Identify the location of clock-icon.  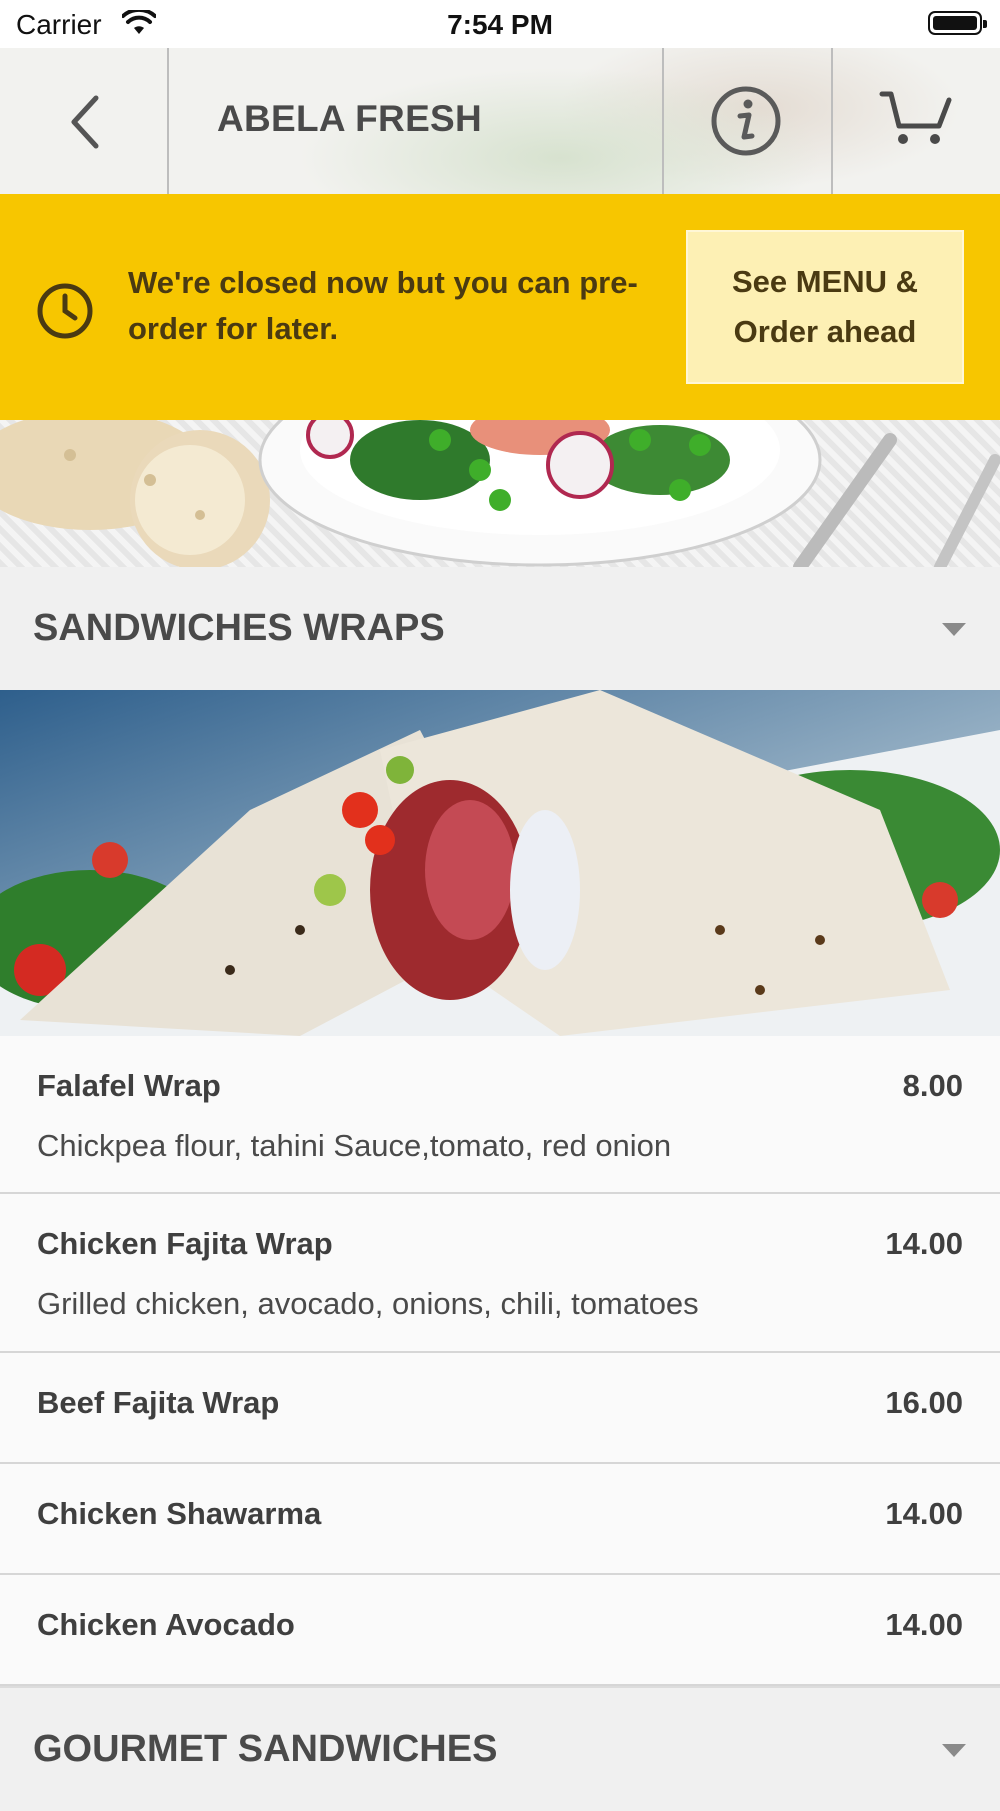
(65, 311).